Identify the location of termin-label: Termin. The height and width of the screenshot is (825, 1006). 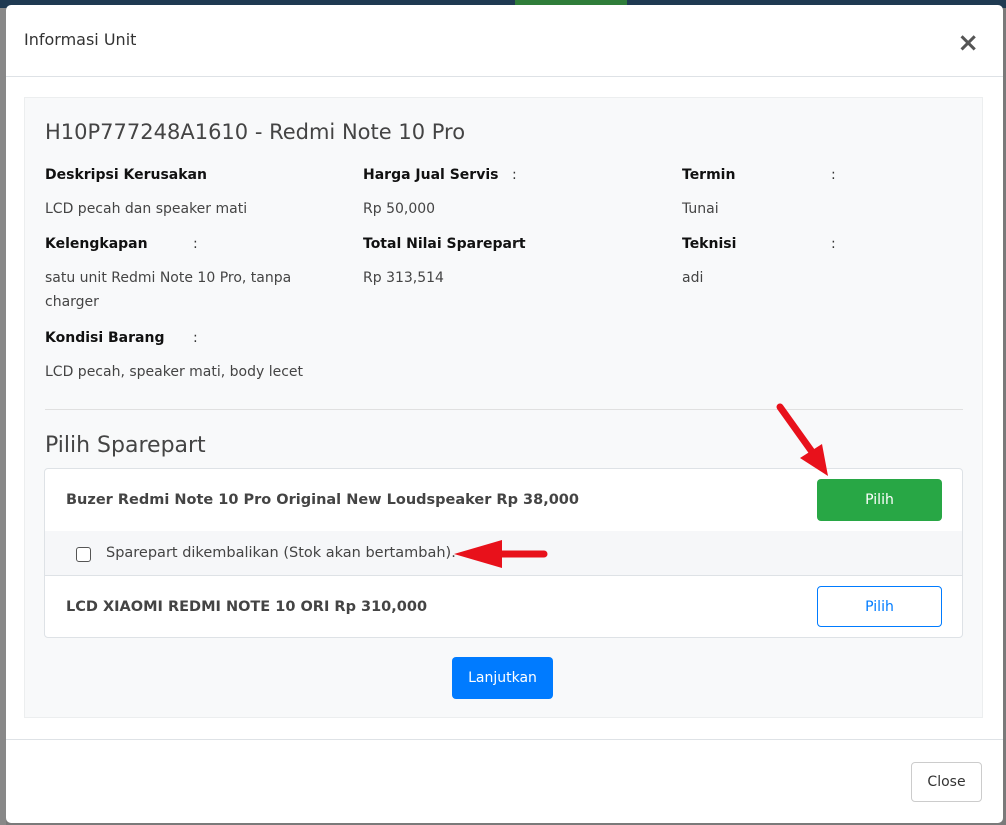
(709, 175).